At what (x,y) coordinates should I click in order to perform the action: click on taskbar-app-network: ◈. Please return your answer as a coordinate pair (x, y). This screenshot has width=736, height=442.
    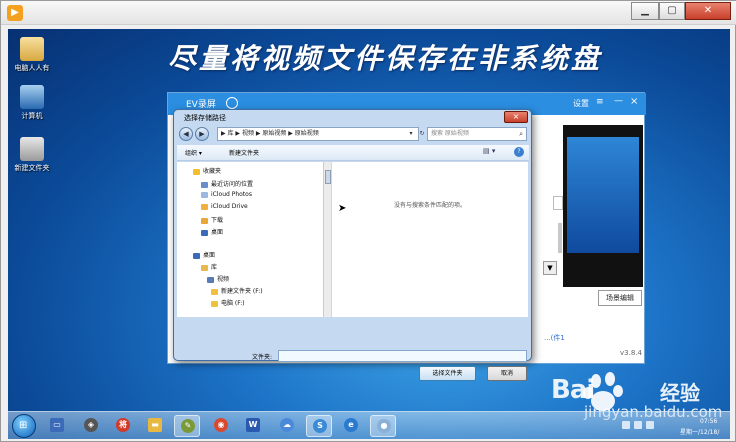
    Looking at the image, I should click on (91, 426).